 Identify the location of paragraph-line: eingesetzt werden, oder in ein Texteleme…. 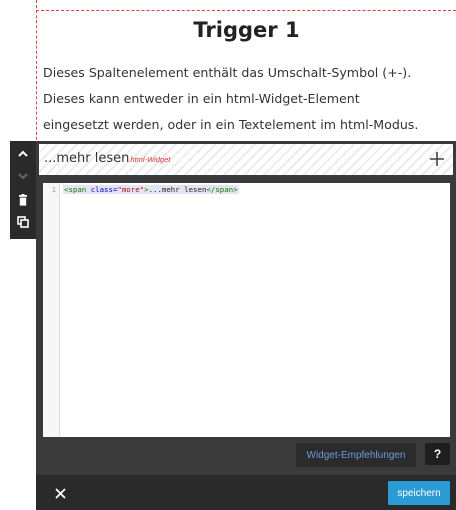
(231, 124).